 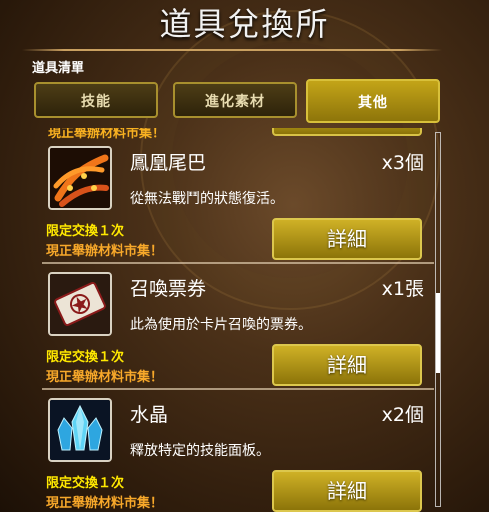 What do you see at coordinates (149, 415) in the screenshot?
I see `item-name: 水晶` at bounding box center [149, 415].